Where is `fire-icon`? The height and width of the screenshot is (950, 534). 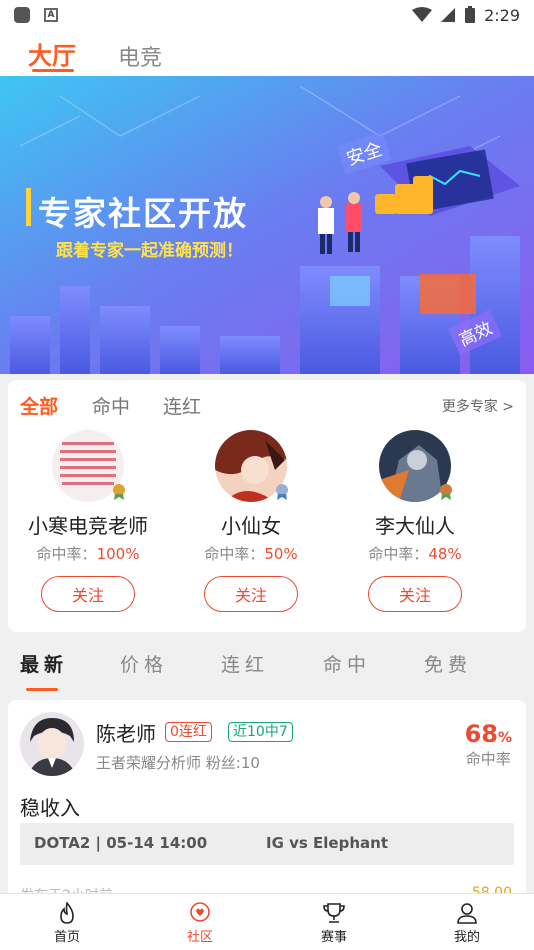
fire-icon is located at coordinates (67, 913).